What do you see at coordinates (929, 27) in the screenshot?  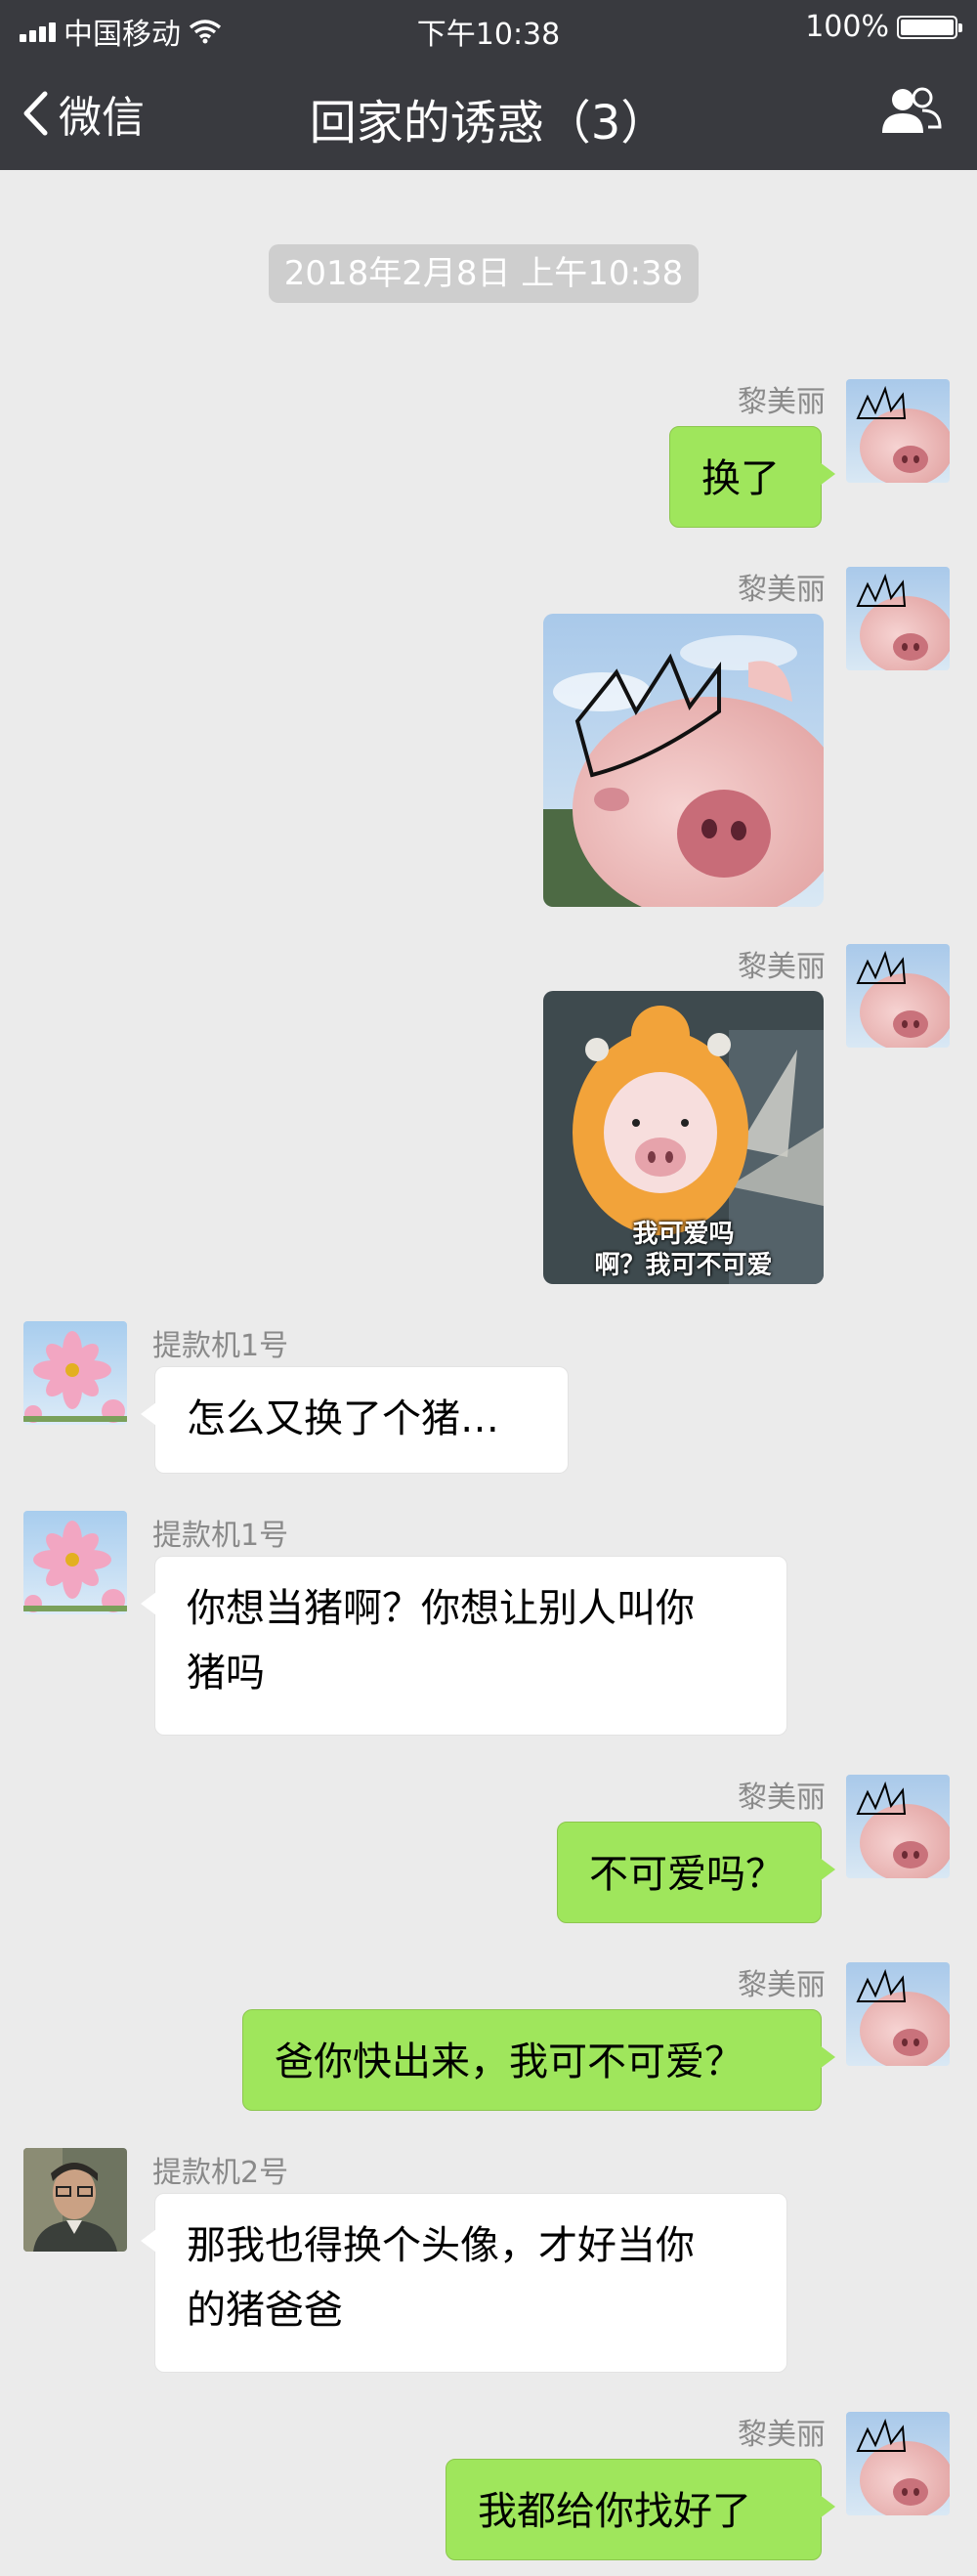 I see `battery-icon` at bounding box center [929, 27].